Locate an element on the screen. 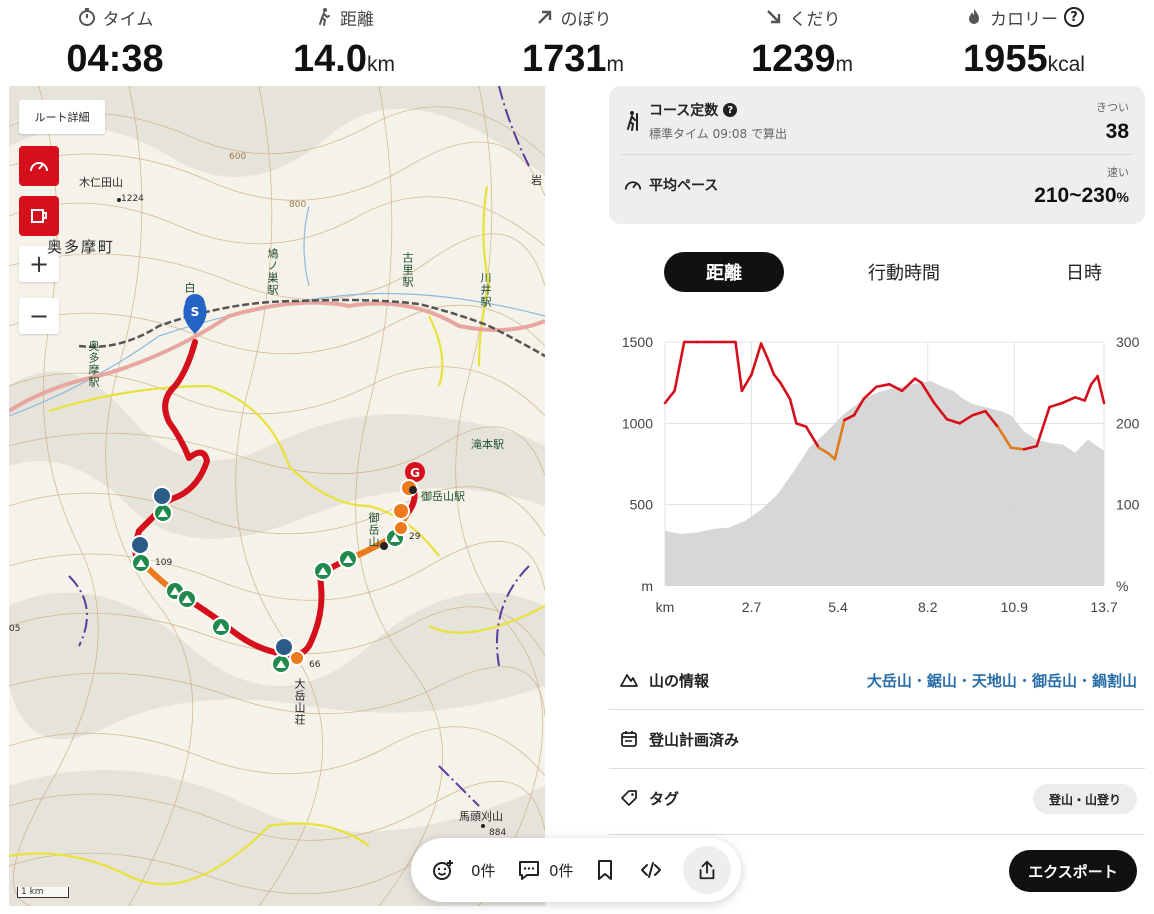  map-label-station: 川井駅 is located at coordinates (485, 290).